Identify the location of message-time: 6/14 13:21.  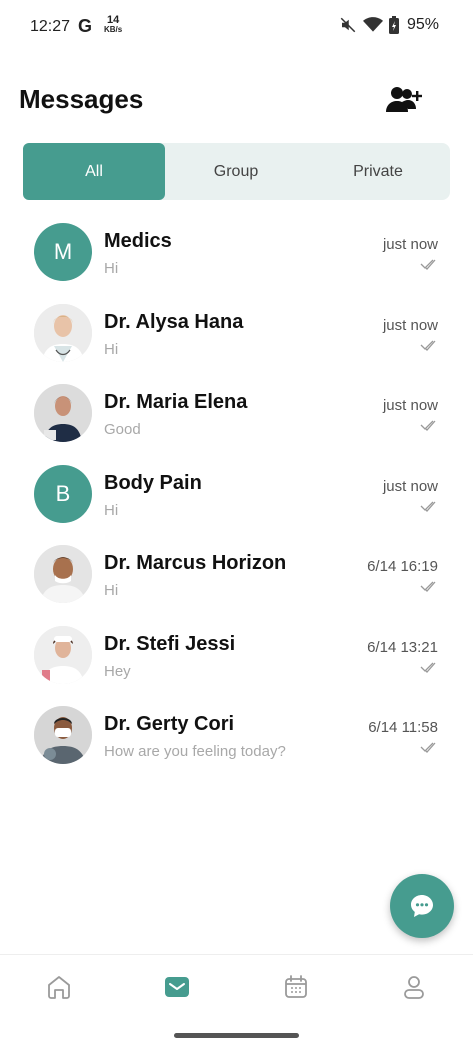
(402, 647).